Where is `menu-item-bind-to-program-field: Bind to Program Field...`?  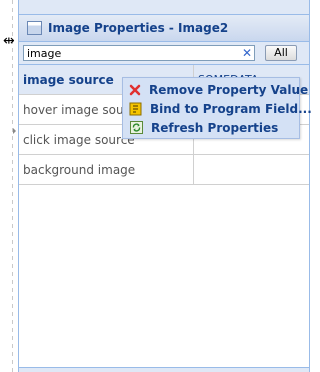
menu-item-bind-to-program-field: Bind to Program Field... is located at coordinates (217, 108).